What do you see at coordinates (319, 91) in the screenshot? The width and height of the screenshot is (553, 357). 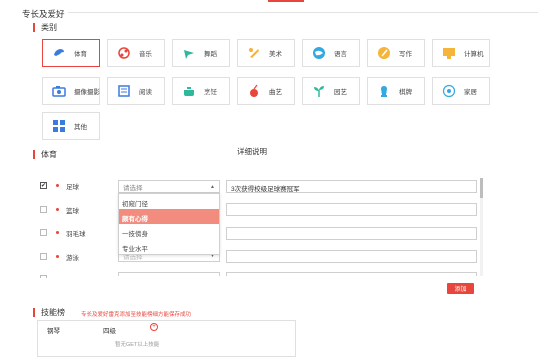 I see `gardening-icon` at bounding box center [319, 91].